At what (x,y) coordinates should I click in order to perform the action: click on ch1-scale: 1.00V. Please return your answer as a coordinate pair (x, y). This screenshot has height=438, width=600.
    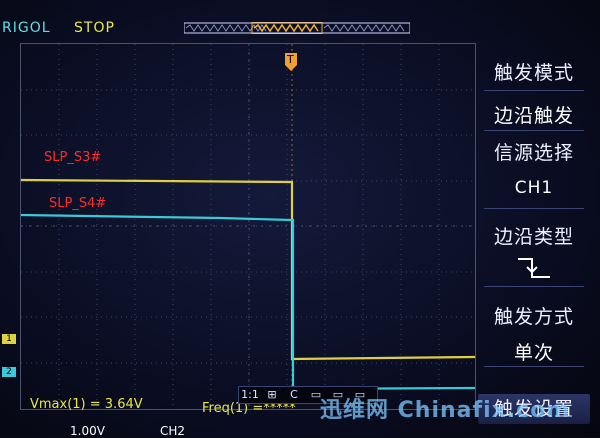
    Looking at the image, I should click on (87, 431).